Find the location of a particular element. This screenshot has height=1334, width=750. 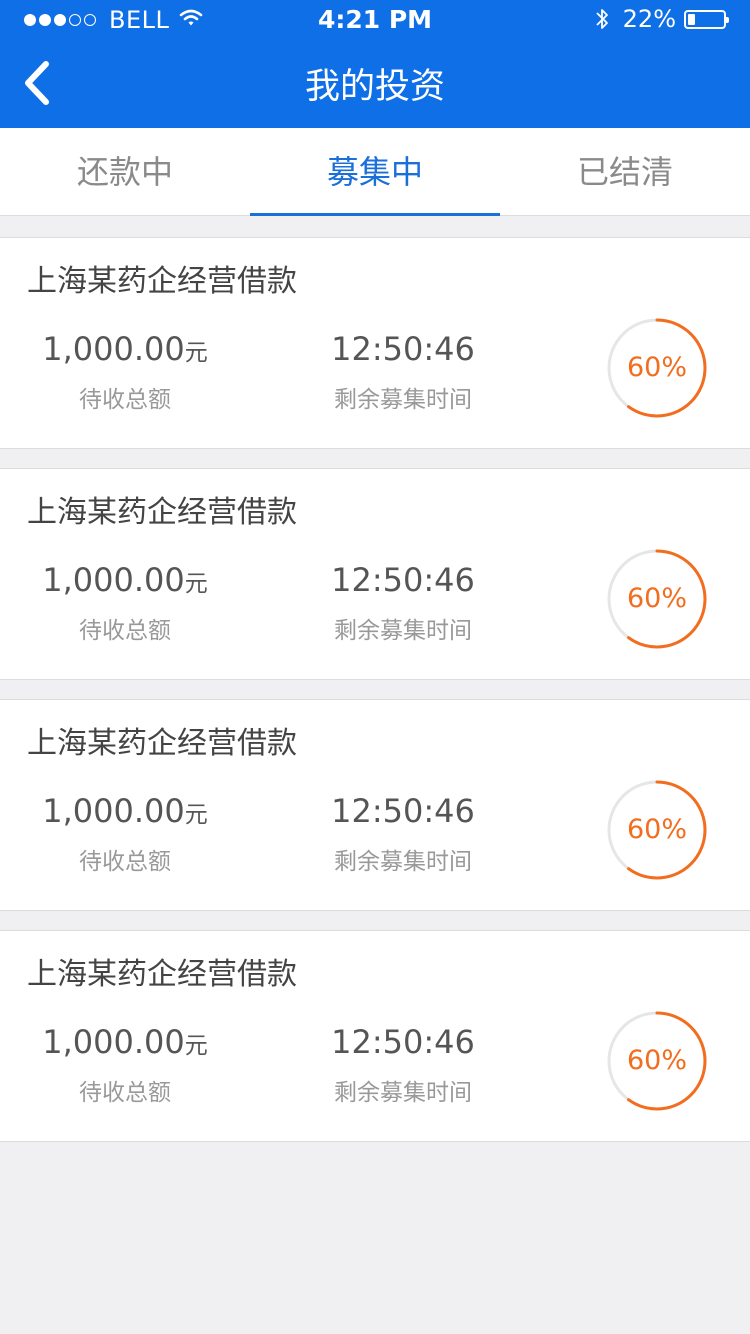

header: BELL 4:21 PM 22% 我的投资 is located at coordinates (375, 64).